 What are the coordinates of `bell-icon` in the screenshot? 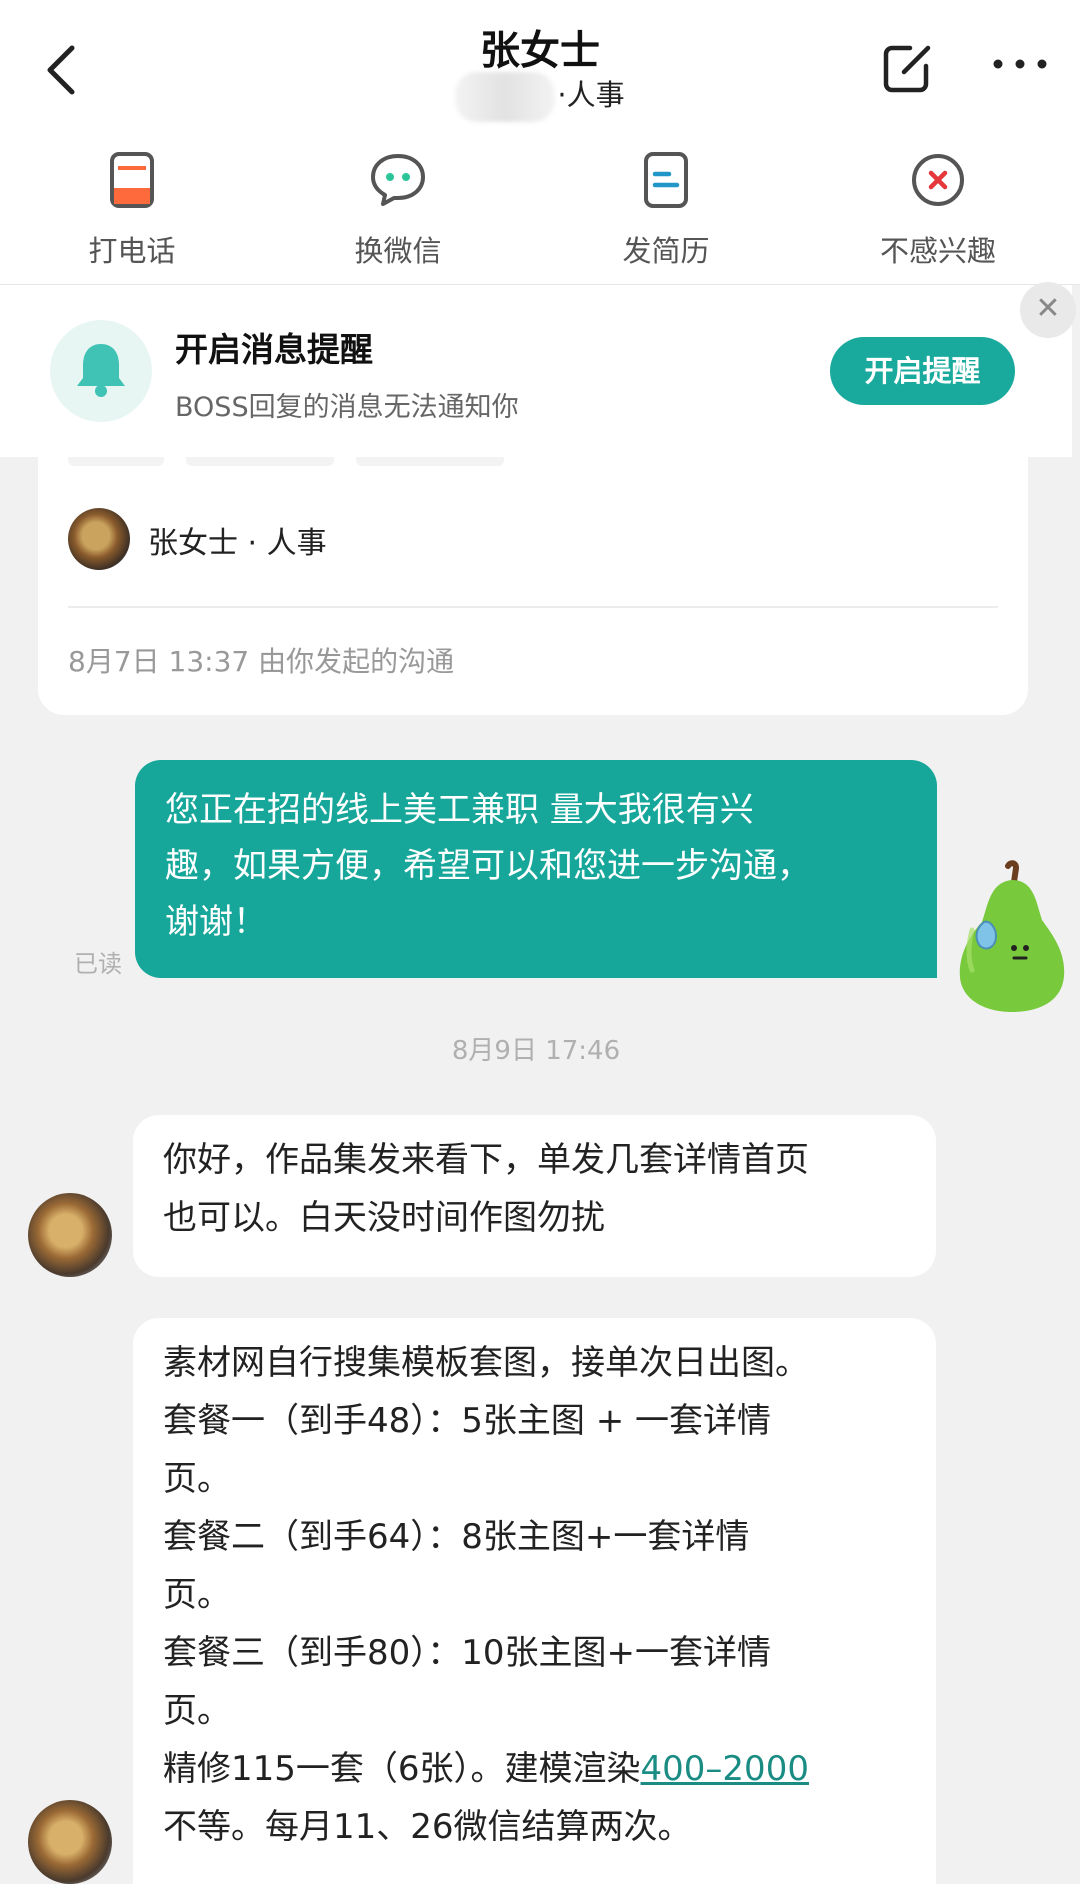 It's located at (101, 370).